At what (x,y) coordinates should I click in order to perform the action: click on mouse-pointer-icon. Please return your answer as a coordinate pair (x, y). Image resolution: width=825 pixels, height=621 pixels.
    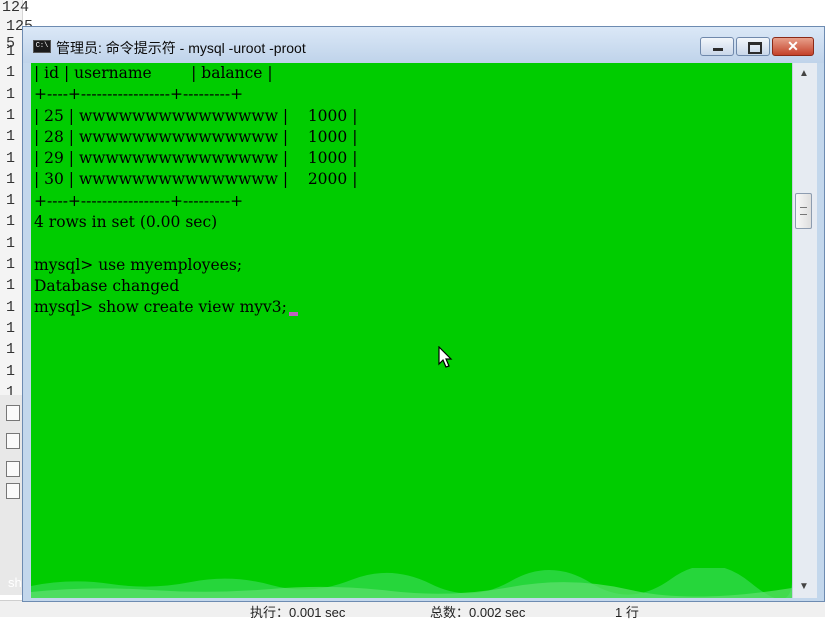
    Looking at the image, I should click on (445, 357).